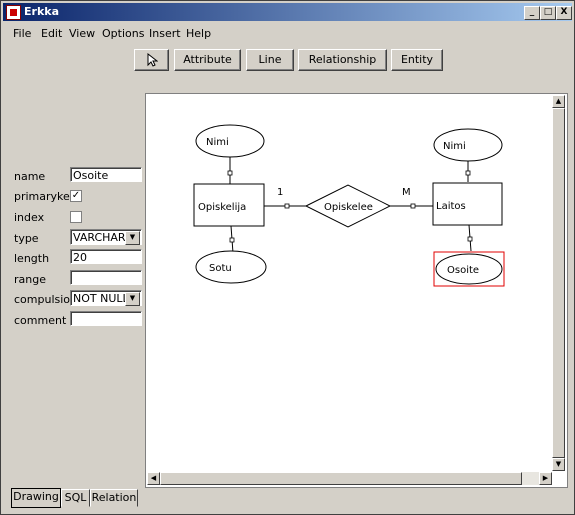  Describe the element at coordinates (99, 237) in the screenshot. I see `type-select-value: VARCHAR` at that location.